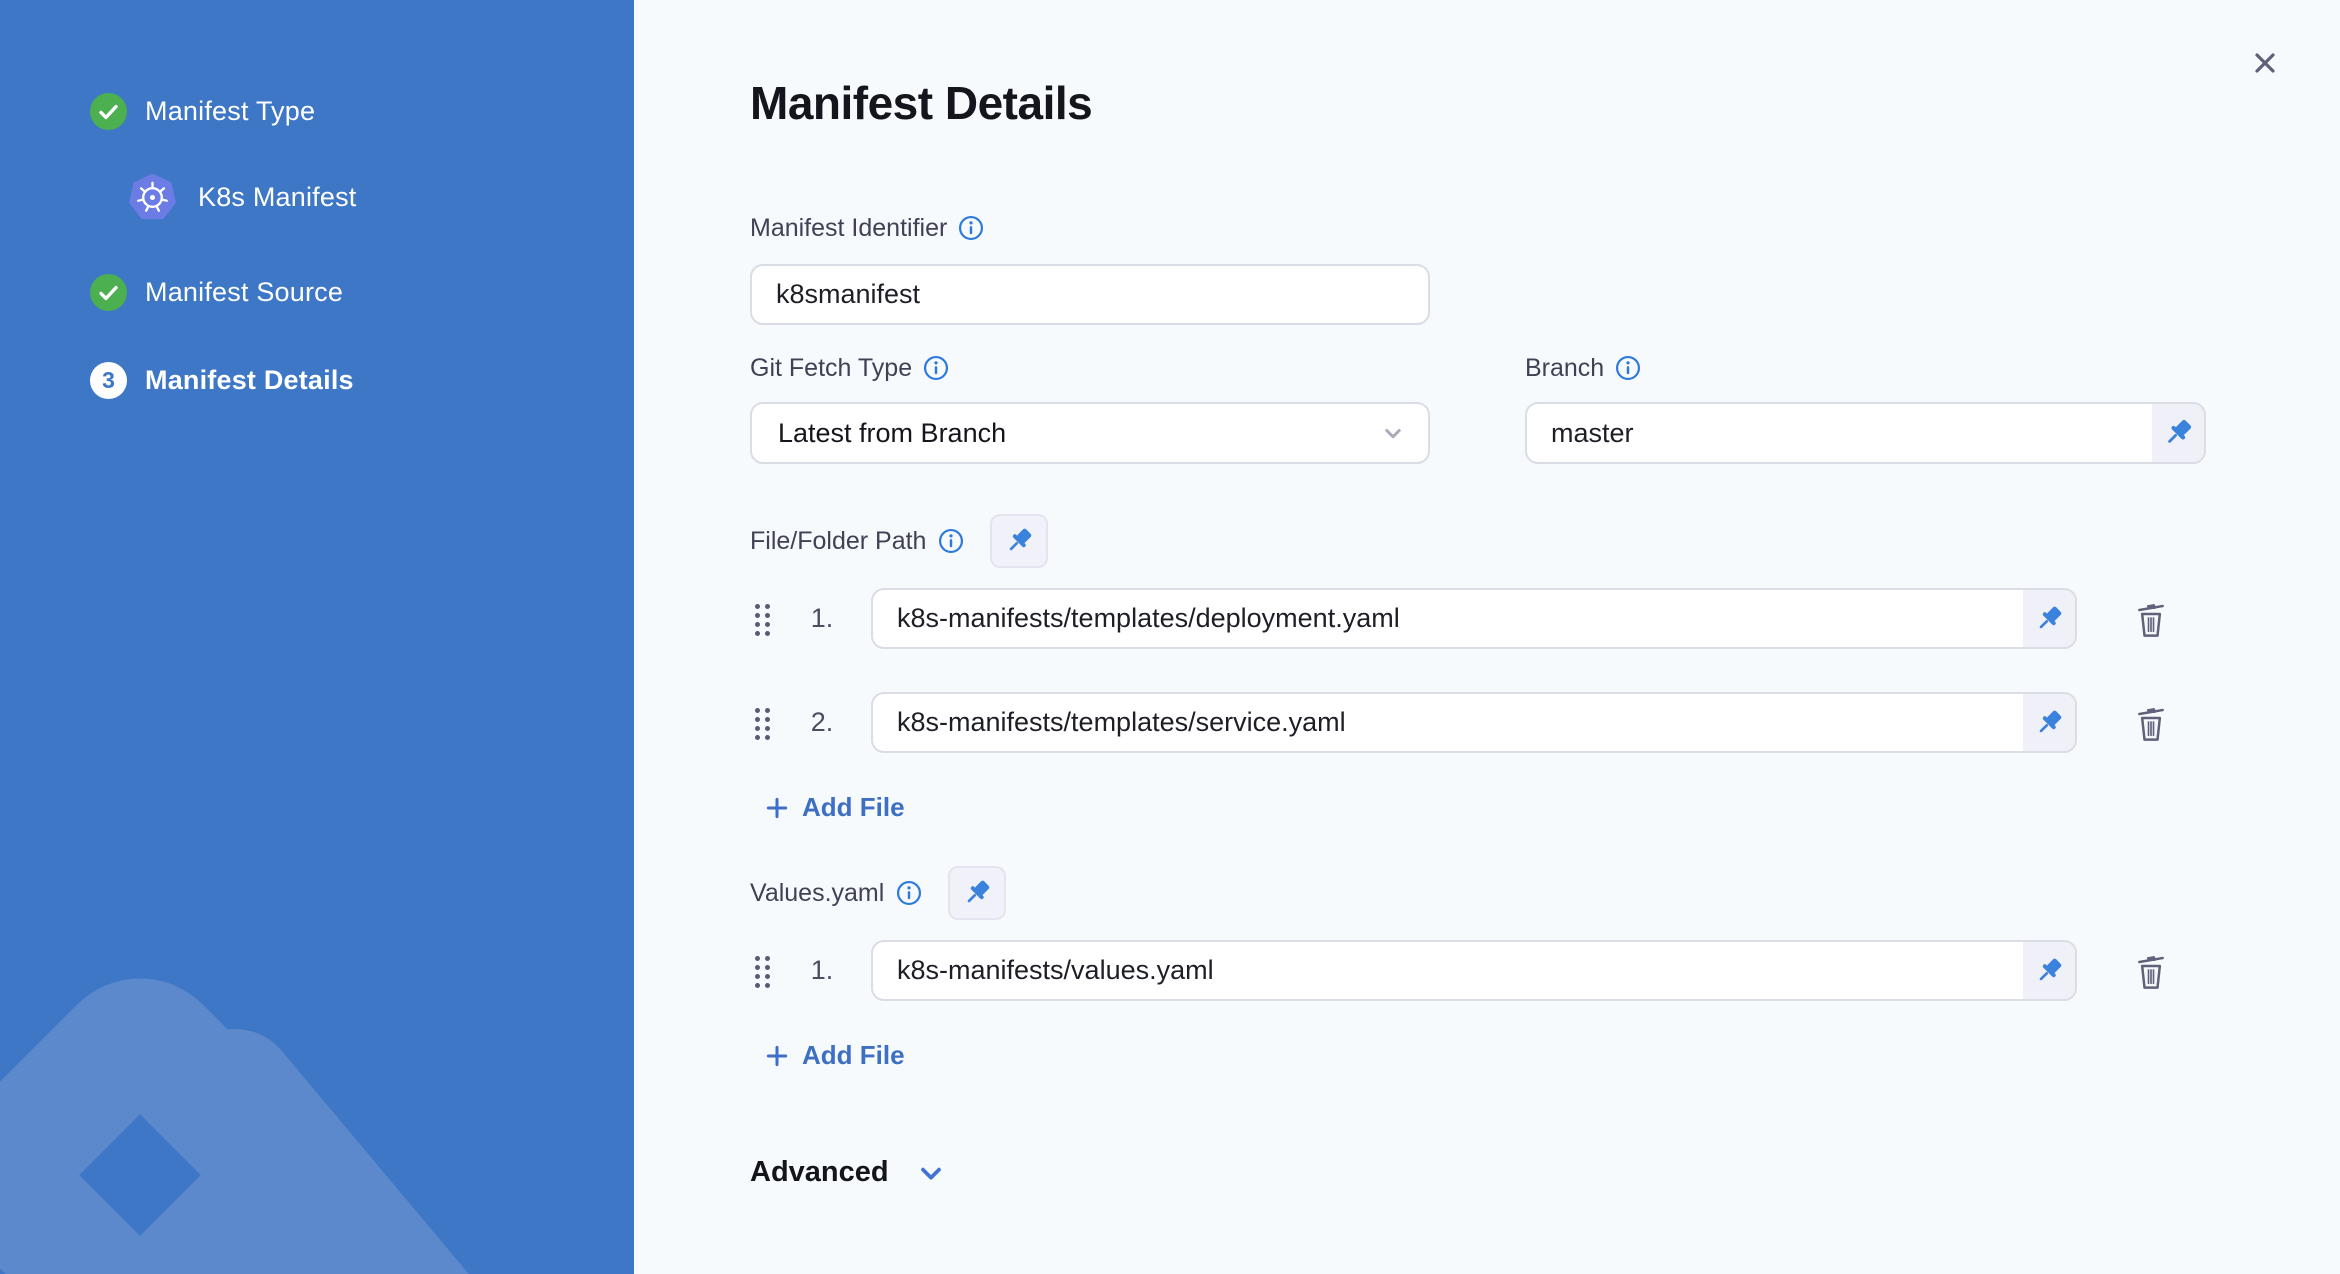 This screenshot has height=1274, width=2340. I want to click on branch-field, so click(1865, 433).